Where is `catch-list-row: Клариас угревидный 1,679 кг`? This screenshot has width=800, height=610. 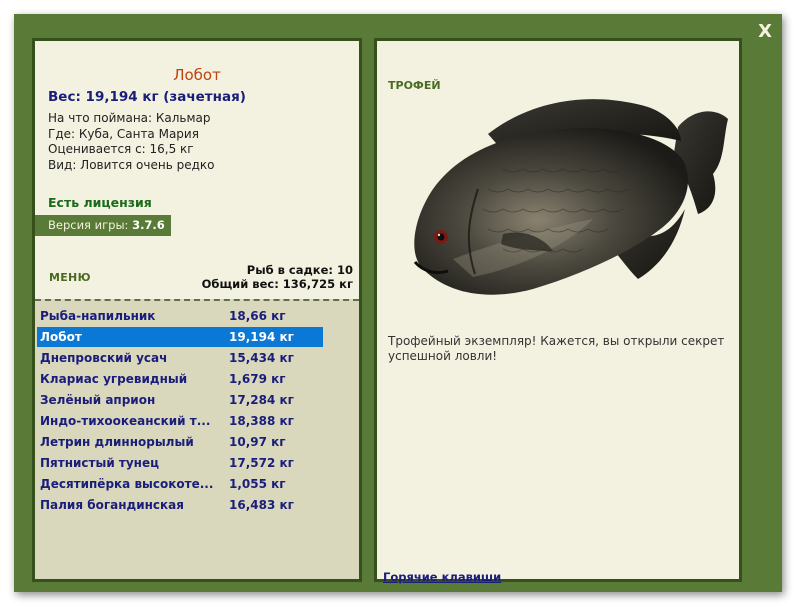
catch-list-row: Клариас угревидный 1,679 кг is located at coordinates (180, 379).